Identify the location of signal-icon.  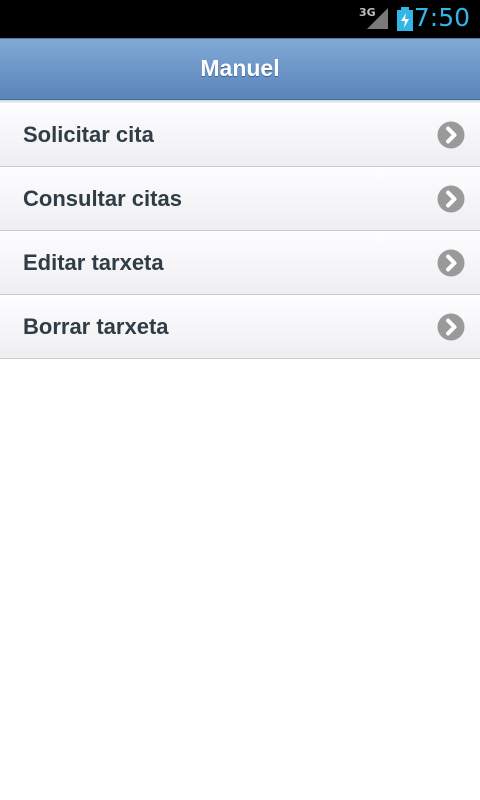
(377, 18).